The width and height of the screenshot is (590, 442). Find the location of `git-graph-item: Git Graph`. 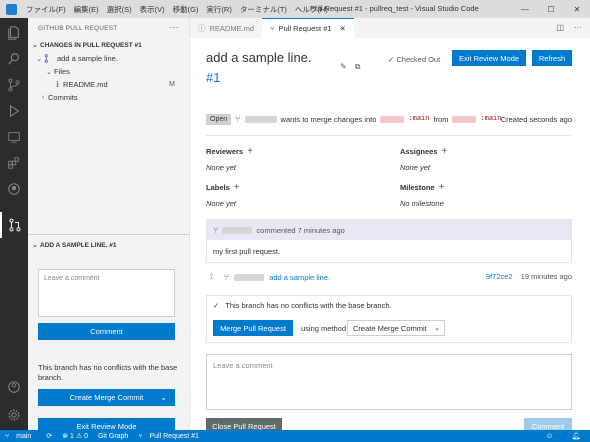

git-graph-item: Git Graph is located at coordinates (113, 436).